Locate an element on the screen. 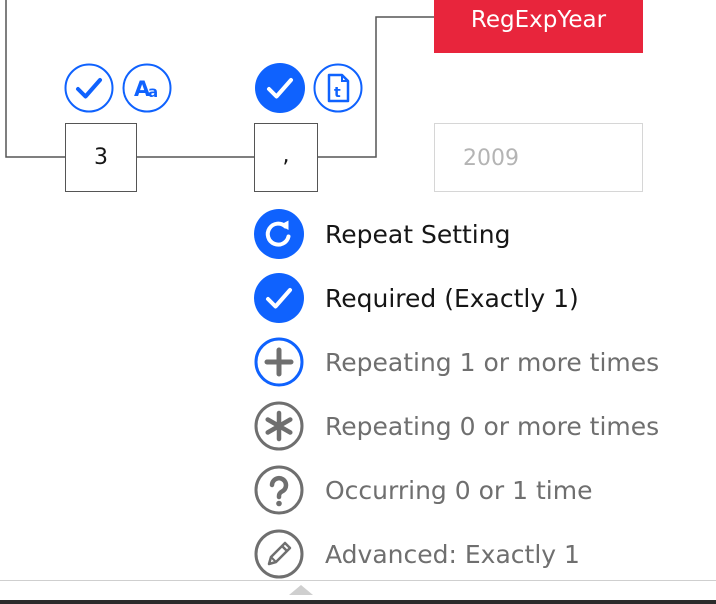 Image resolution: width=716 pixels, height=604 pixels. menu-item-label: Repeating 0 or more times is located at coordinates (492, 426).